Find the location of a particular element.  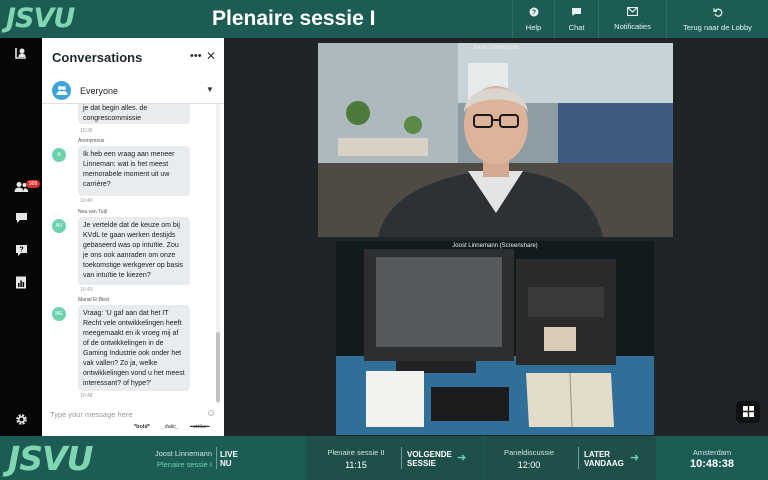

chevron-down-icon: ▼ is located at coordinates (210, 89).